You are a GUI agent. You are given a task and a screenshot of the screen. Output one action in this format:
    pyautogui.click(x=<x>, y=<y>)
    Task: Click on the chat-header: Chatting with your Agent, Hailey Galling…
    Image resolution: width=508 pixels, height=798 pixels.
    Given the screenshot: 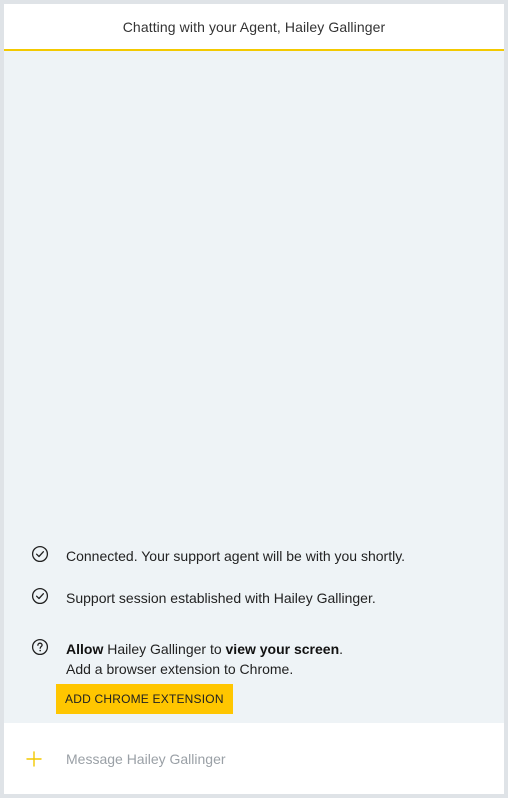 What is the action you would take?
    pyautogui.click(x=254, y=27)
    